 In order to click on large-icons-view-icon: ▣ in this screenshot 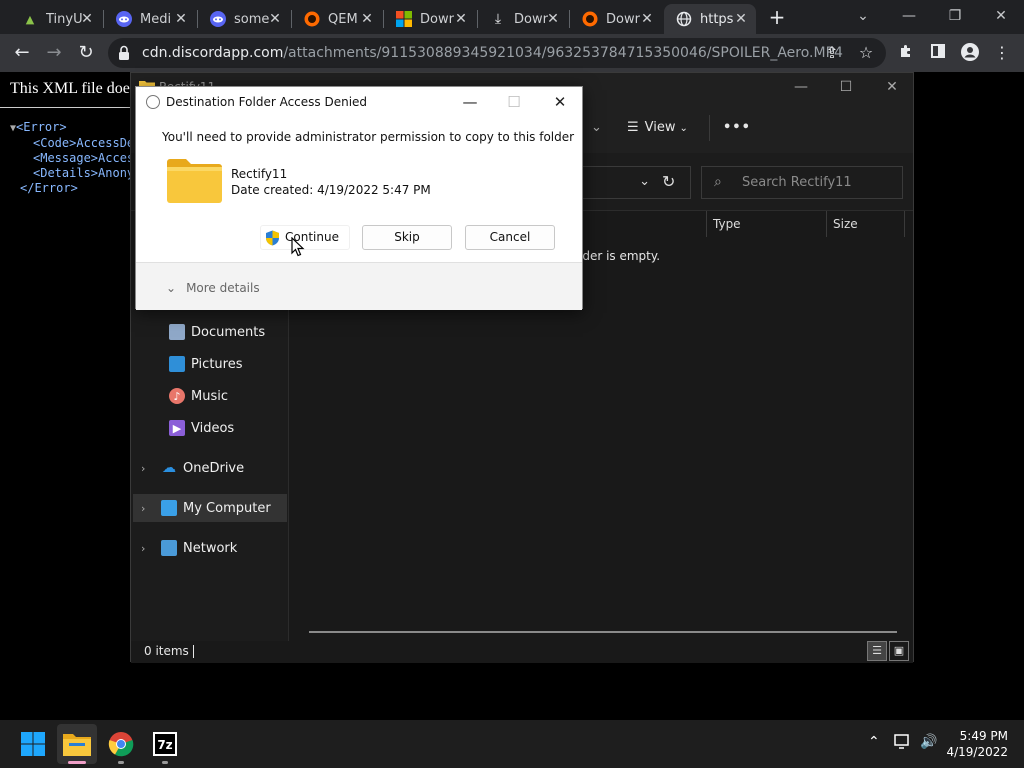, I will do `click(899, 651)`.